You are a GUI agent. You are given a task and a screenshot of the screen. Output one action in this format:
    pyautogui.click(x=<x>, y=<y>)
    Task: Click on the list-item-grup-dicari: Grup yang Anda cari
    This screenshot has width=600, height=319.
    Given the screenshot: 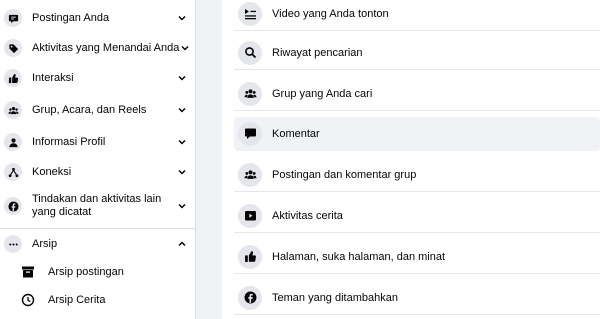 What is the action you would take?
    pyautogui.click(x=417, y=94)
    